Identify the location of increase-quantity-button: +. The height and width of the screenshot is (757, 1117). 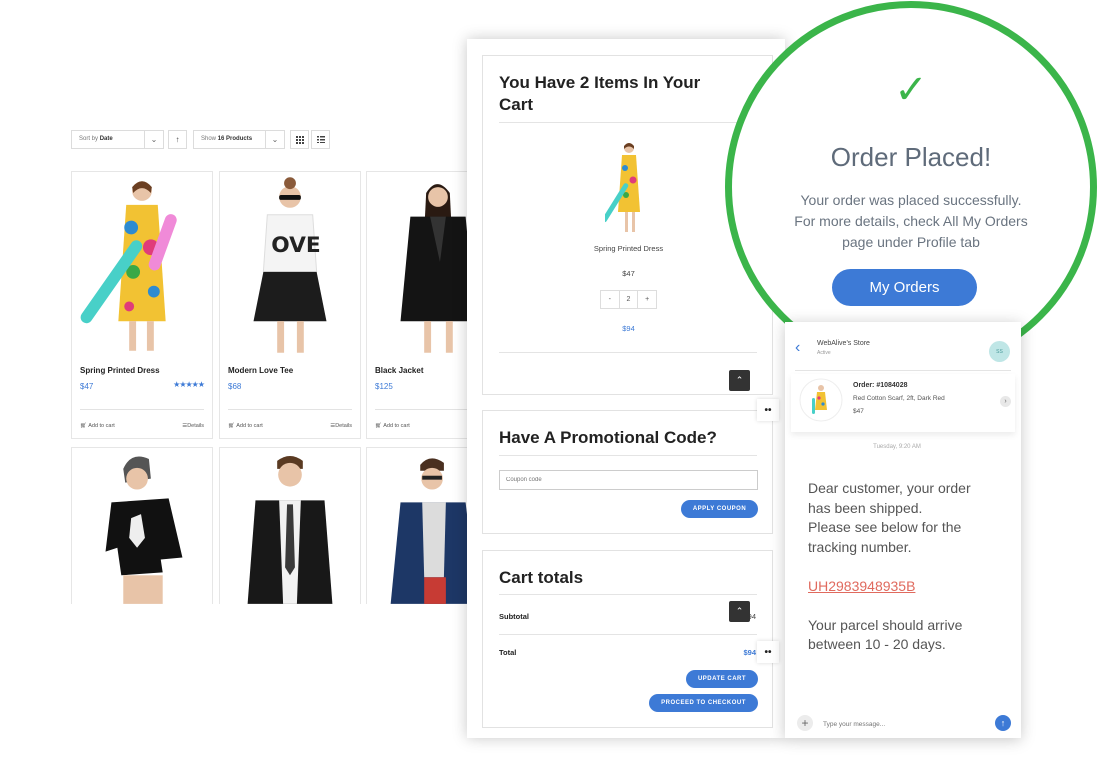
(647, 299).